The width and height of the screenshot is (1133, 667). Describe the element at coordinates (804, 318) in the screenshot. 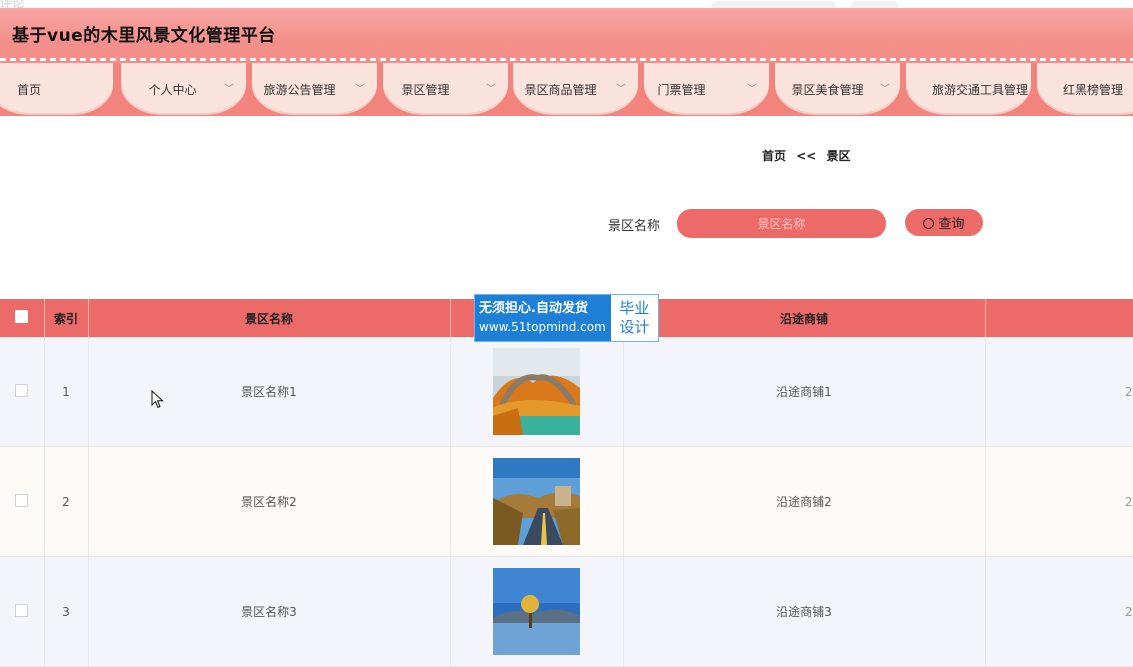

I see `col-shops: 沿途商铺` at that location.